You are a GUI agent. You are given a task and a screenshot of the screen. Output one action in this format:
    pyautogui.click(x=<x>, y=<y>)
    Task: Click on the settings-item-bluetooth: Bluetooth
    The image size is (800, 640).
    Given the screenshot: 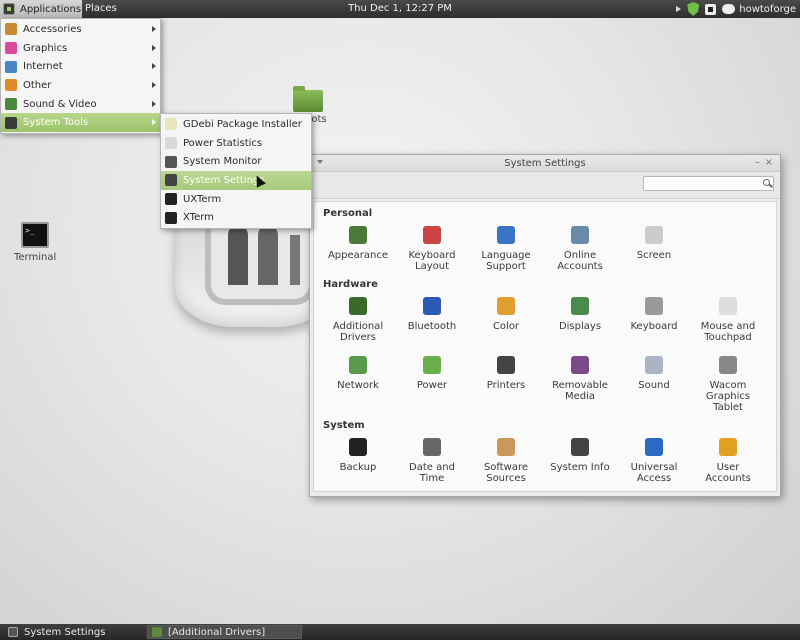 What is the action you would take?
    pyautogui.click(x=432, y=314)
    